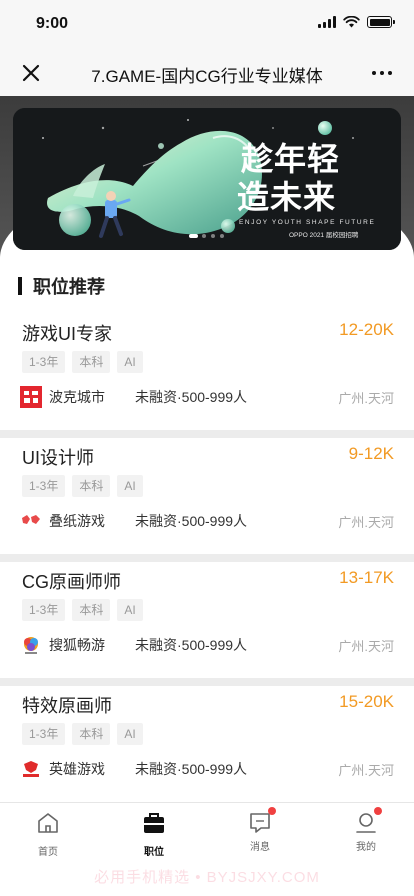 Image resolution: width=414 pixels, height=896 pixels. I want to click on home-icon, so click(48, 823).